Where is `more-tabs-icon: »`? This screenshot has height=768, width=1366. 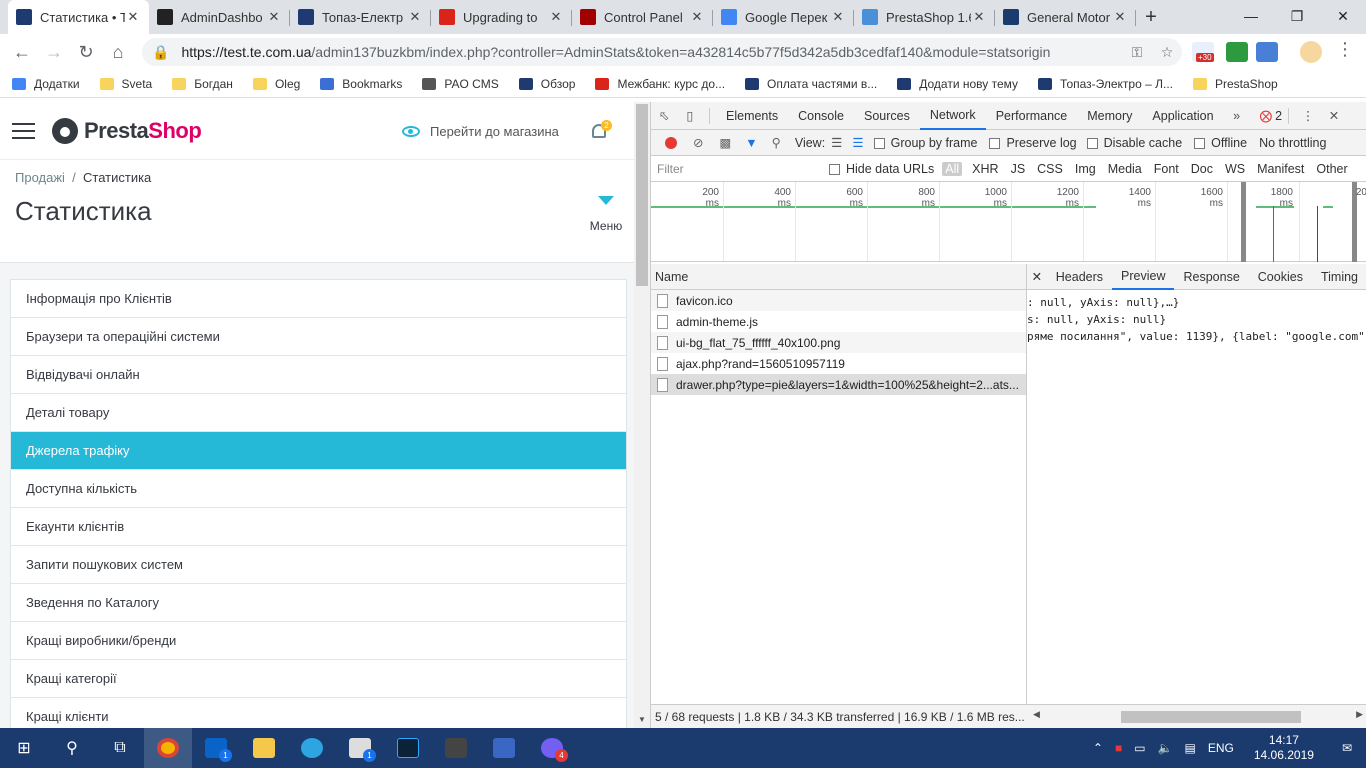 more-tabs-icon: » is located at coordinates (1237, 116).